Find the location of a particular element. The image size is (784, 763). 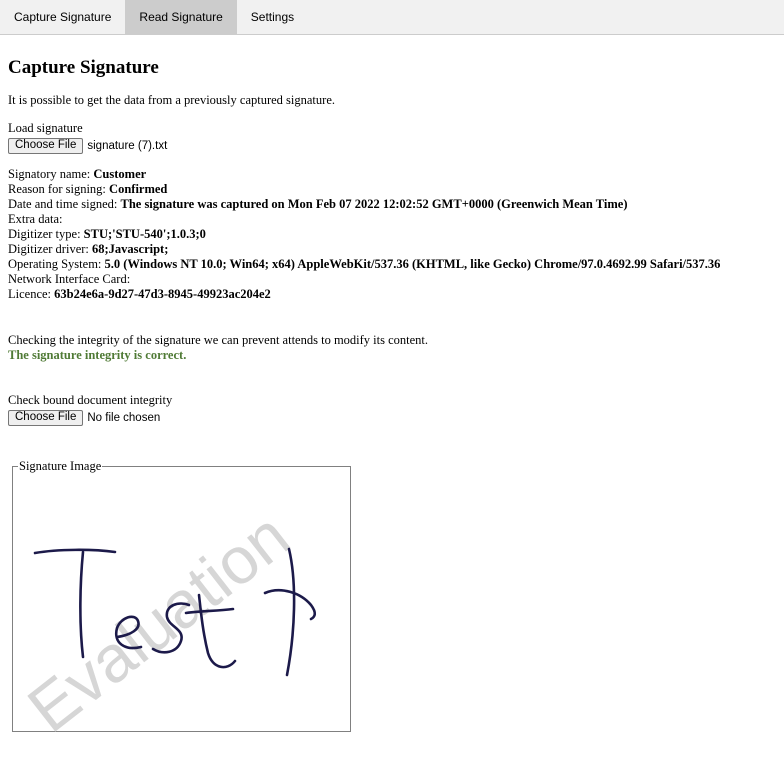

digitizer-driver-row: Digitizer driver: 68;Javascript; is located at coordinates (364, 249).